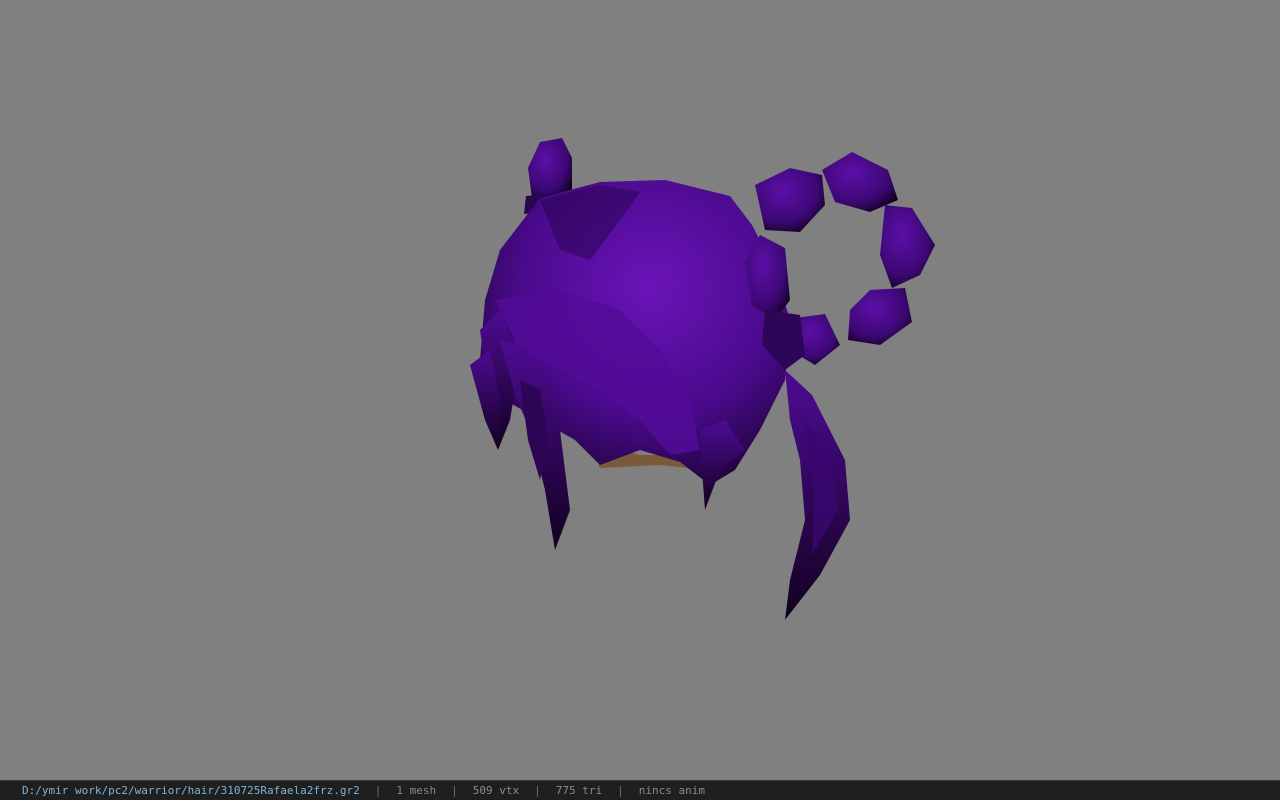 This screenshot has height=800, width=1280. I want to click on vertex-count-label: 509 vtx, so click(496, 790).